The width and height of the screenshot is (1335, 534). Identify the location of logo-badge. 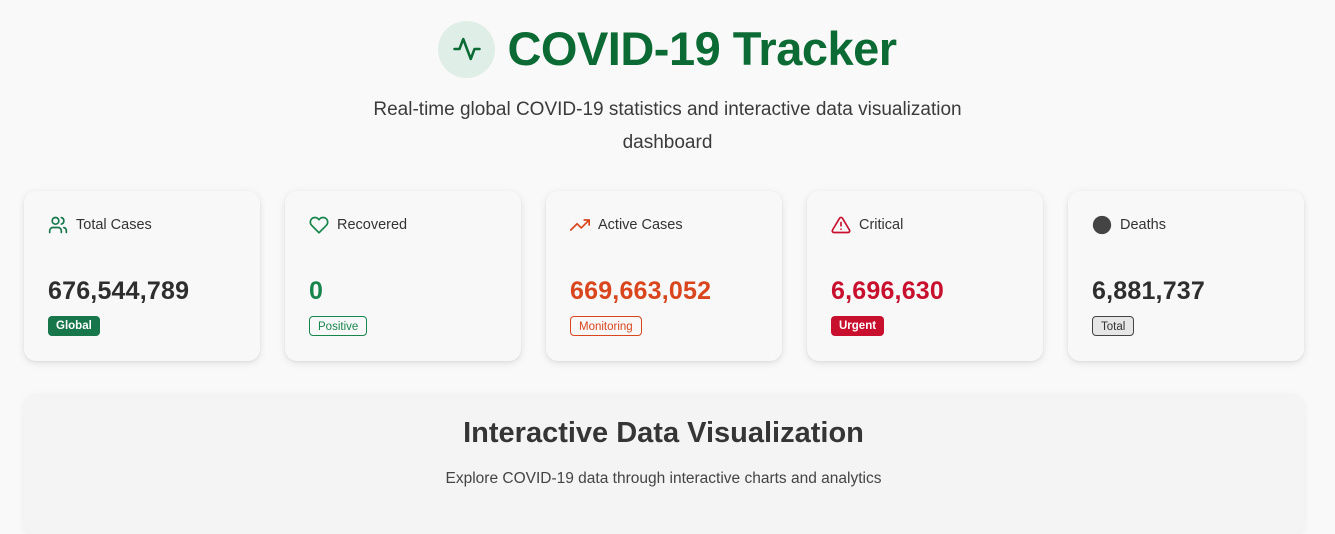
(467, 49).